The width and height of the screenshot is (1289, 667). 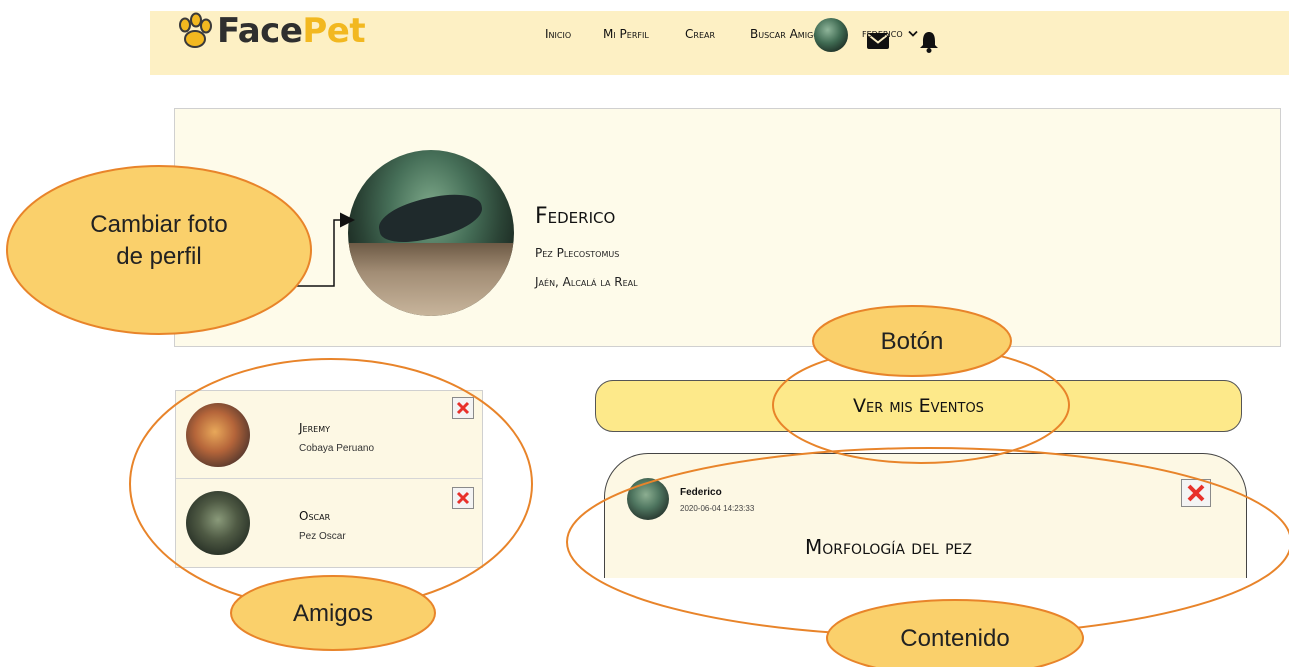 I want to click on friend-description: Cobaya Peruano, so click(x=337, y=448).